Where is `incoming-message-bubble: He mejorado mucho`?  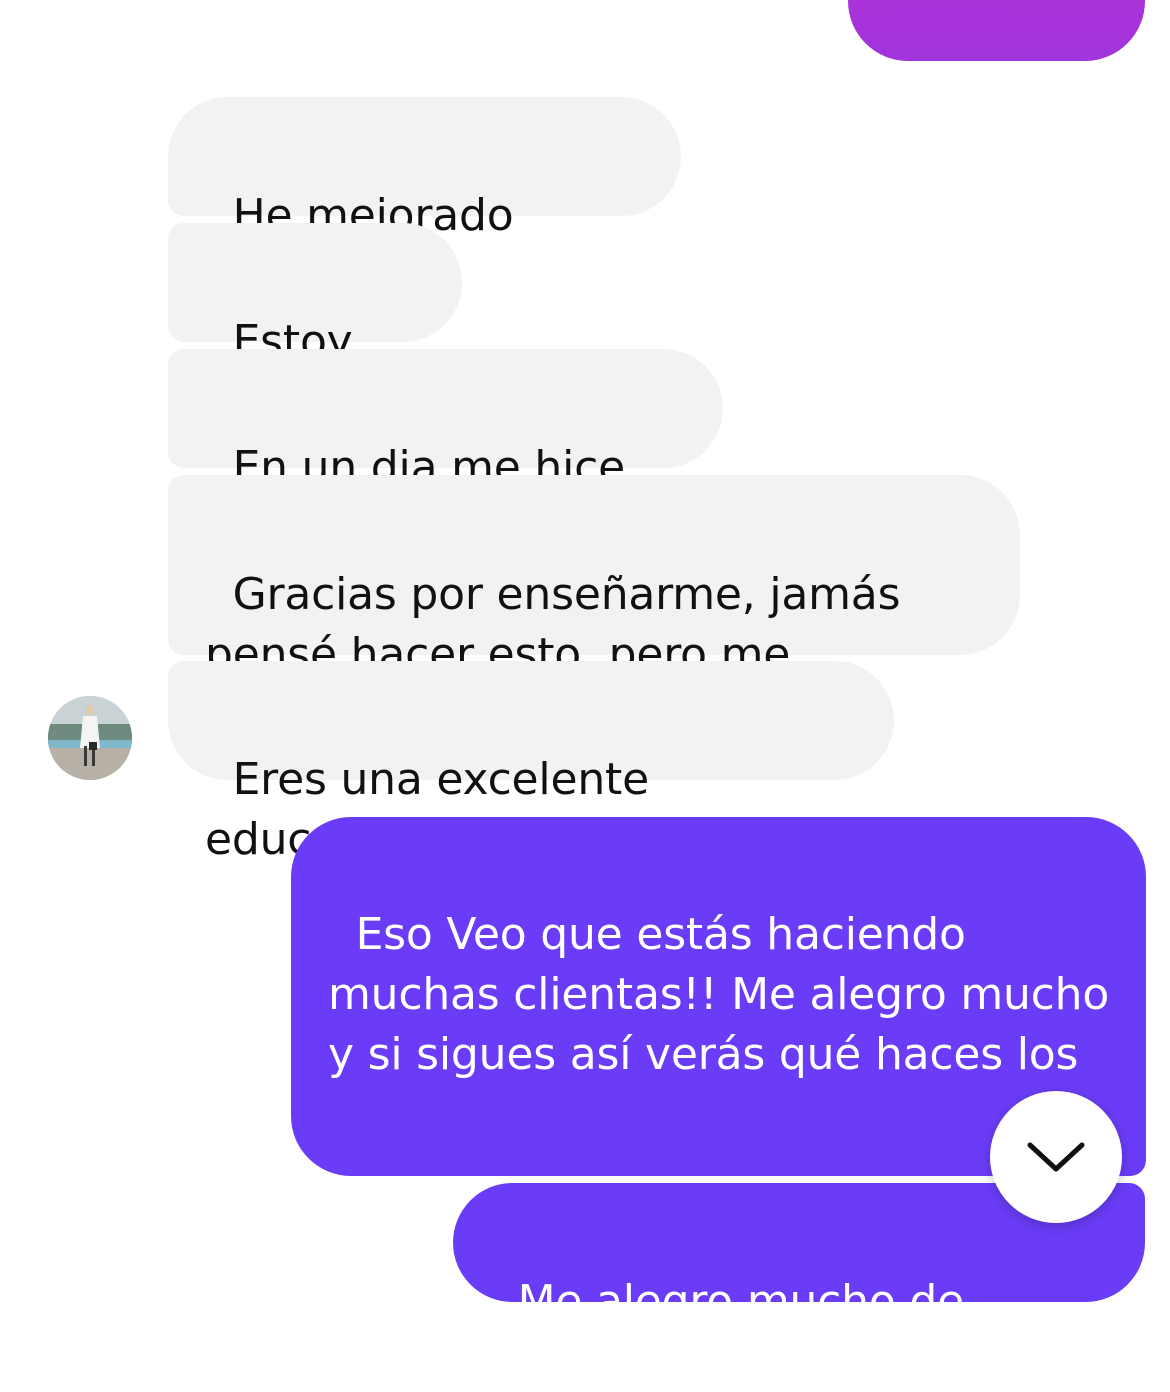 incoming-message-bubble: He mejorado mucho is located at coordinates (424, 199).